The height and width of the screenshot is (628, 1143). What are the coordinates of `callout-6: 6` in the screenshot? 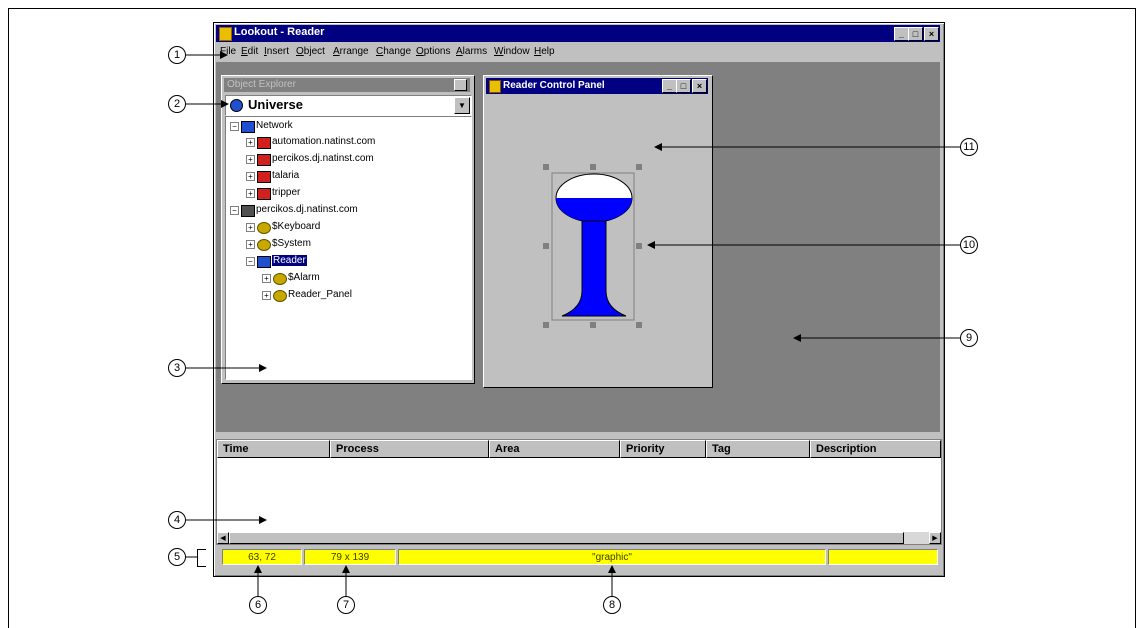 It's located at (258, 605).